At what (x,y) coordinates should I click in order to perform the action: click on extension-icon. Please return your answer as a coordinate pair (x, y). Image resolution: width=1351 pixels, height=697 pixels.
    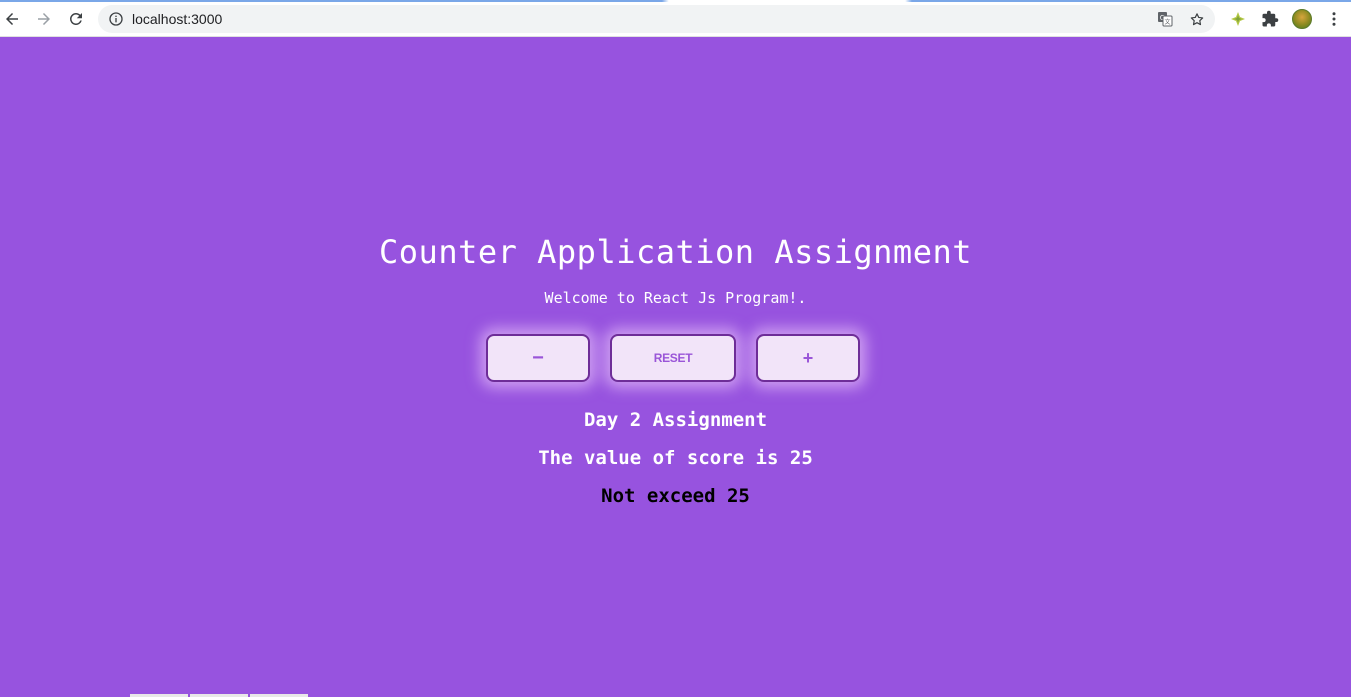
    Looking at the image, I should click on (1238, 19).